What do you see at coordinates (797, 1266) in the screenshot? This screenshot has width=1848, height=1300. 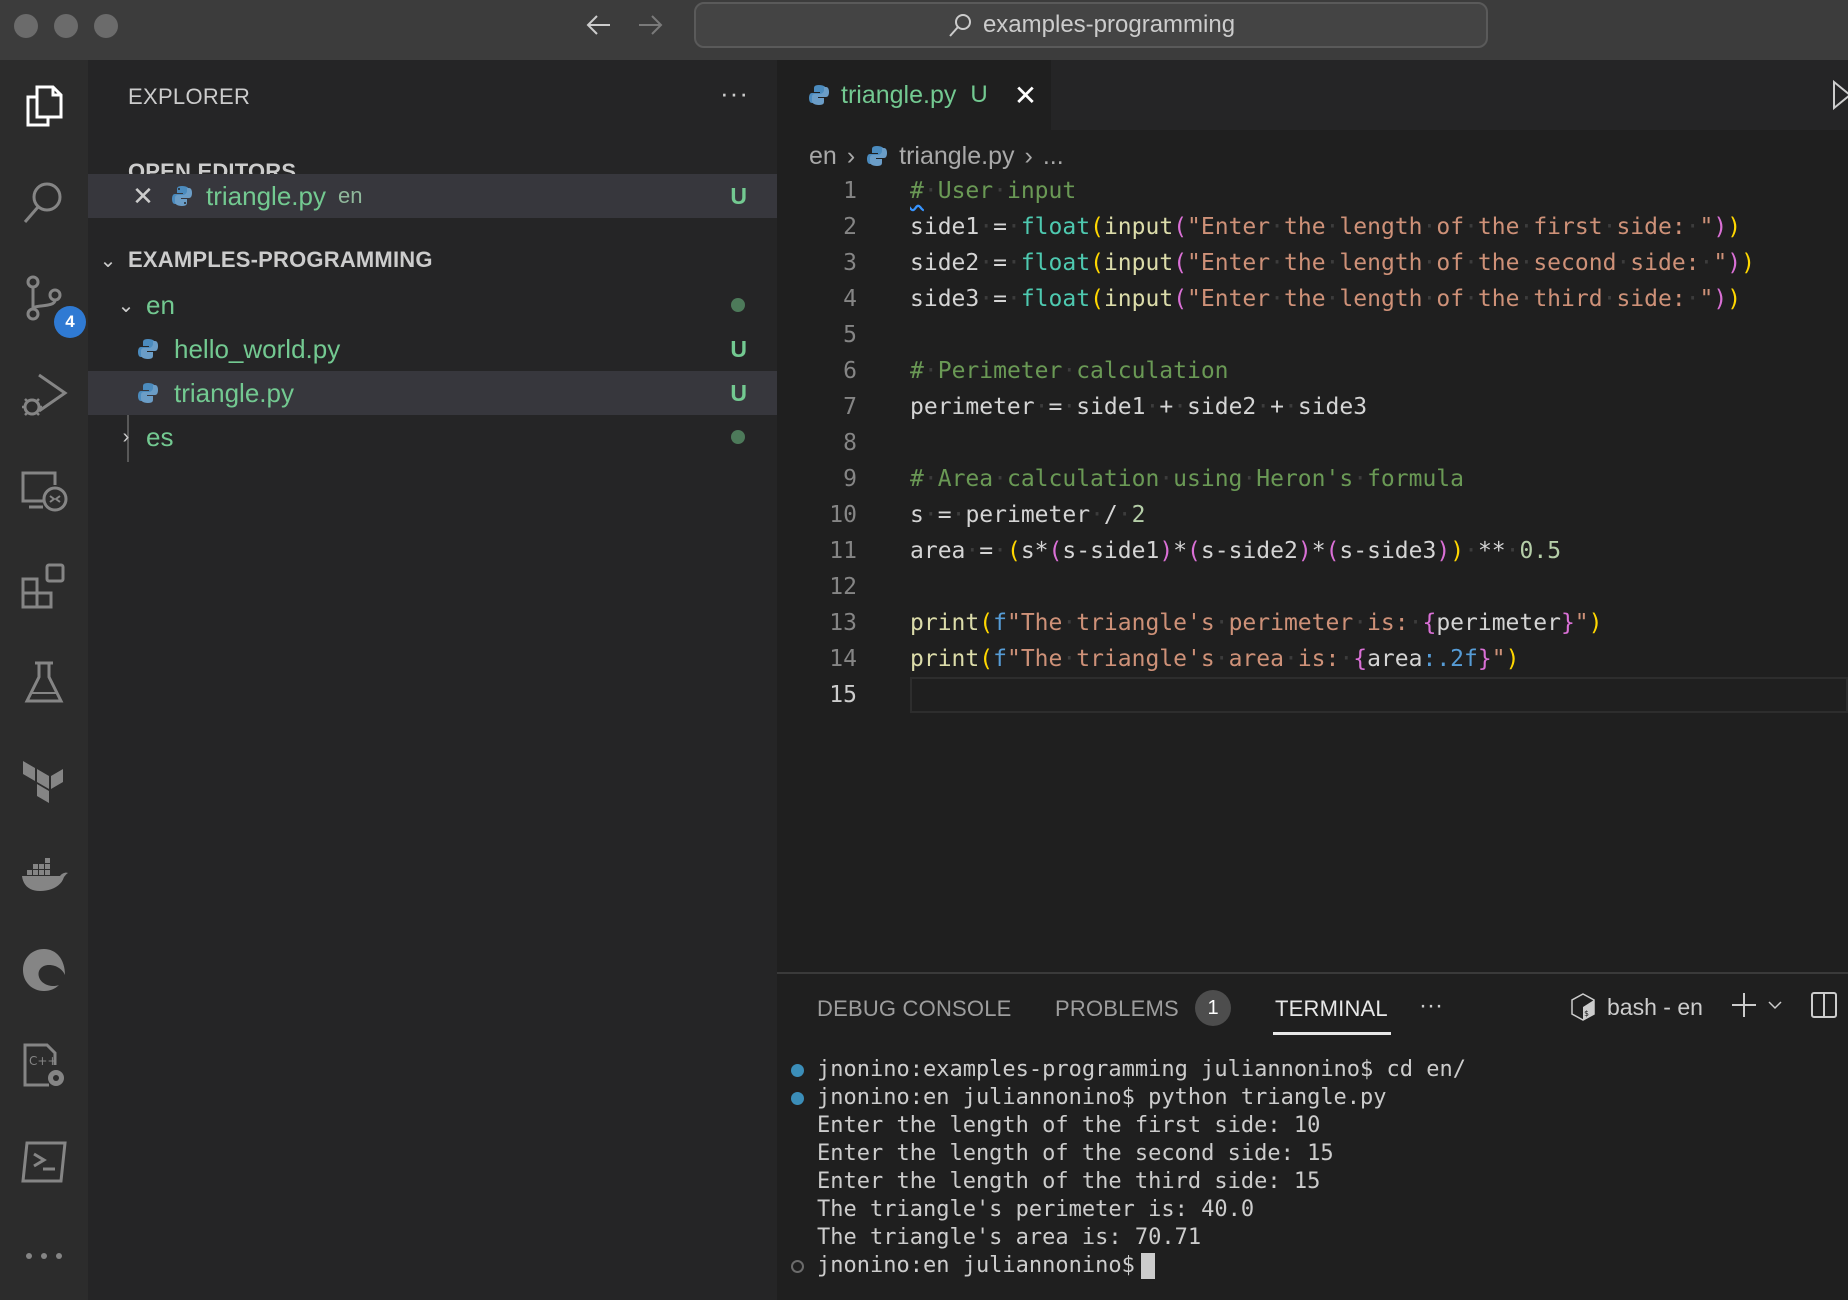 I see `command-pending-icon` at bounding box center [797, 1266].